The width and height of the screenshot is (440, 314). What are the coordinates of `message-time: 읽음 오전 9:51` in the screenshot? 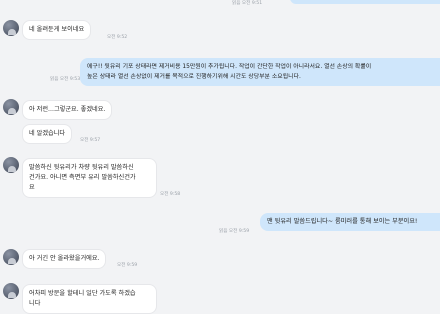 It's located at (247, 3).